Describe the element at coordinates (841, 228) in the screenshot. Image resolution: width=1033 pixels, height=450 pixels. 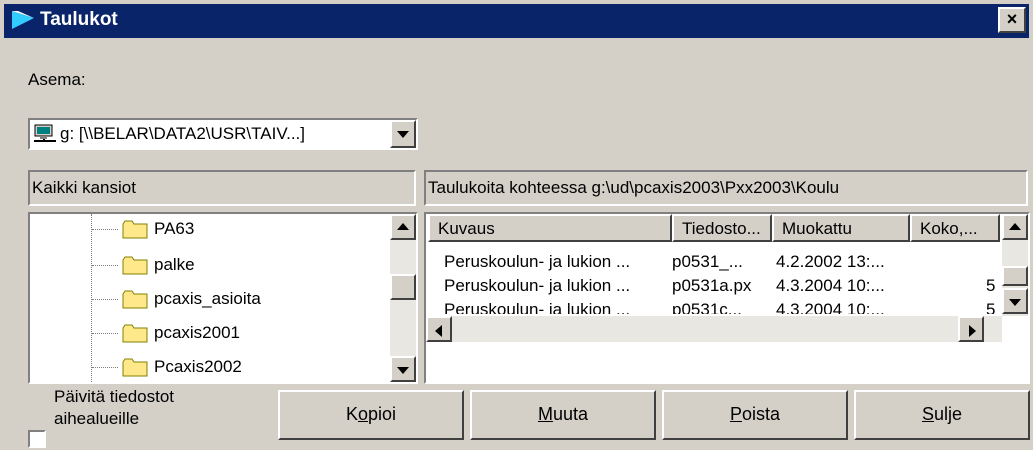
I see `column-header-modified: Muokattu` at that location.